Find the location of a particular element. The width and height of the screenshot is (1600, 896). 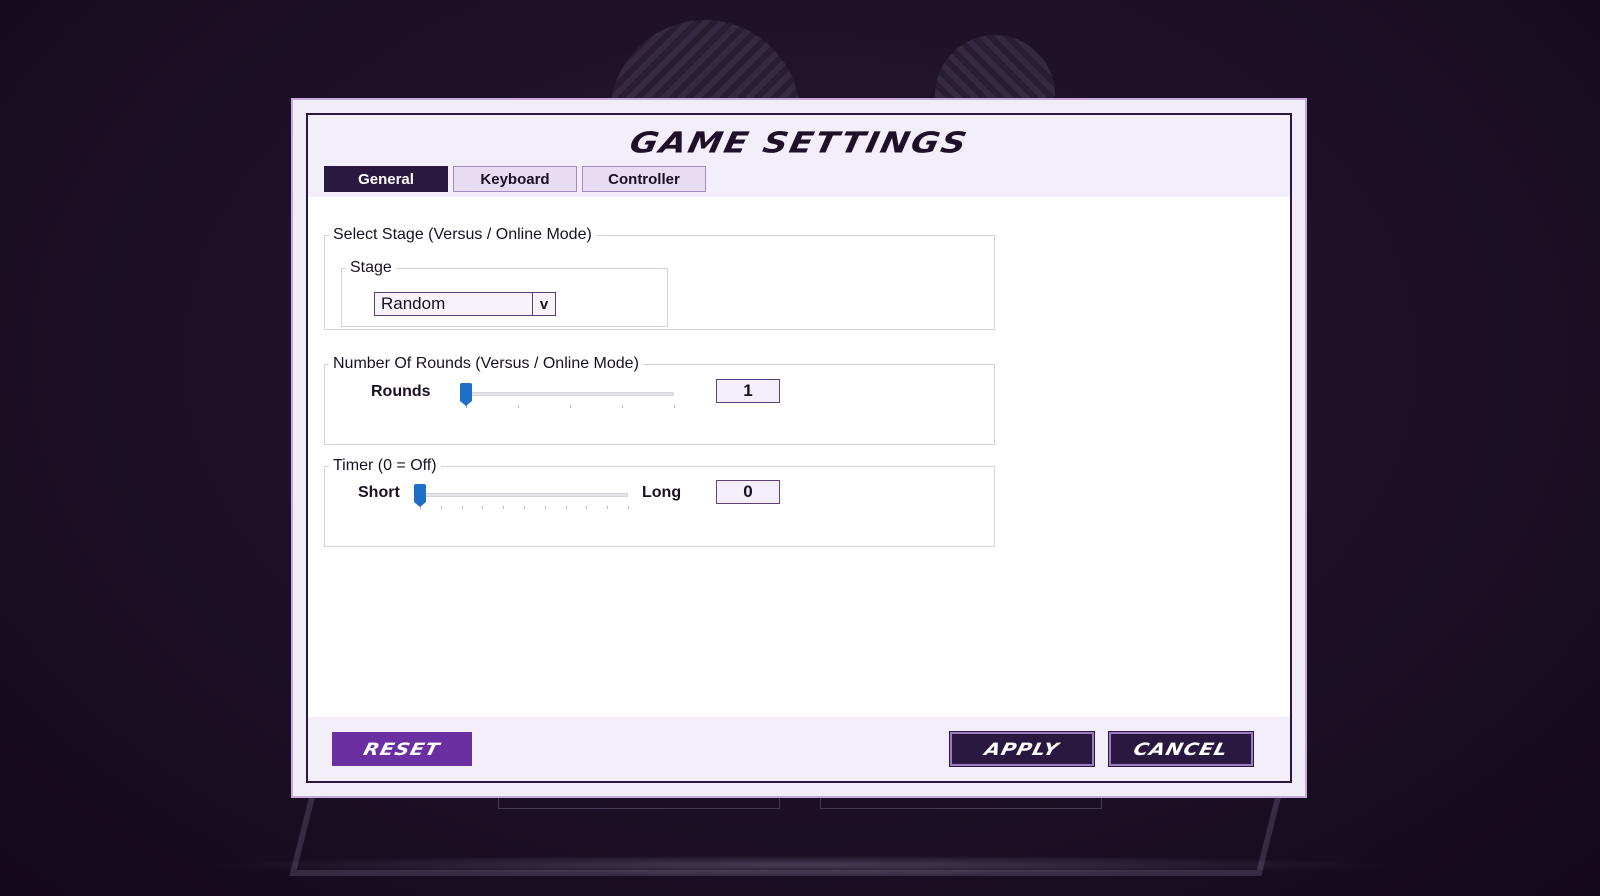

timer-group: Timer (0 = Off) Short Long 0 is located at coordinates (659, 502).